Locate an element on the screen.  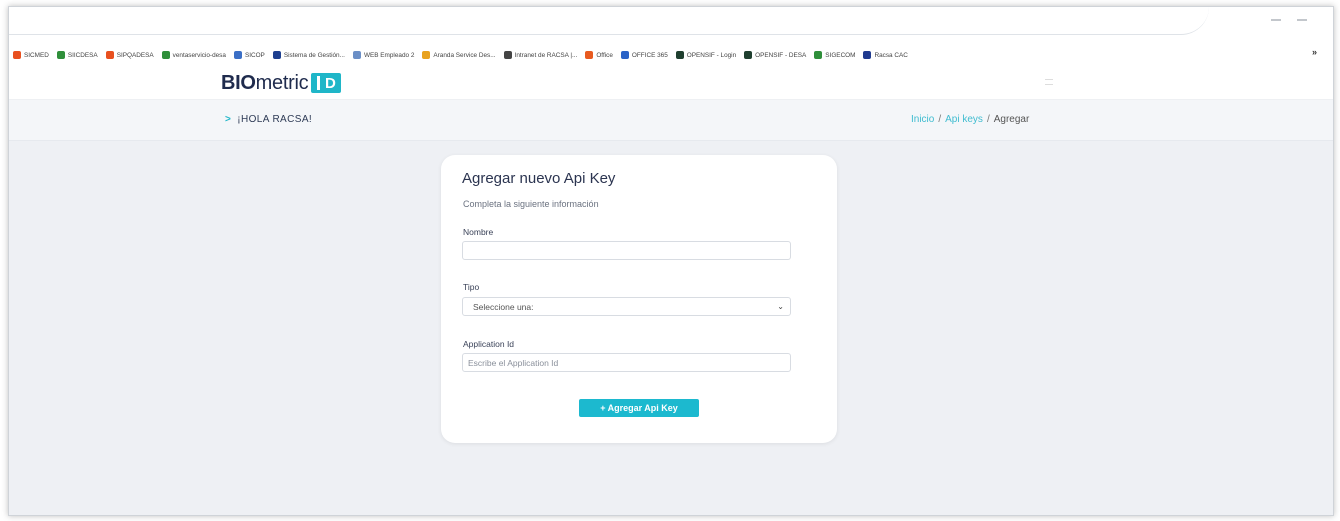
tipo-select: Seleccione una: ⌄ is located at coordinates (626, 306).